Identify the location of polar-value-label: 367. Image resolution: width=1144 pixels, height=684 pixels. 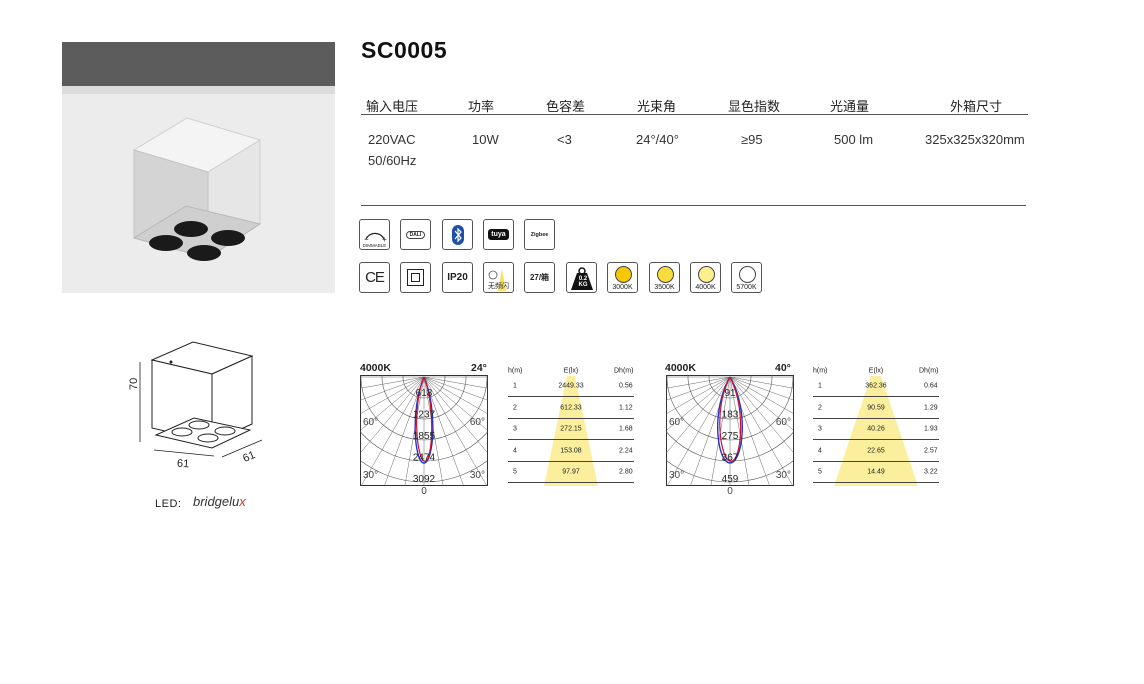
(730, 458).